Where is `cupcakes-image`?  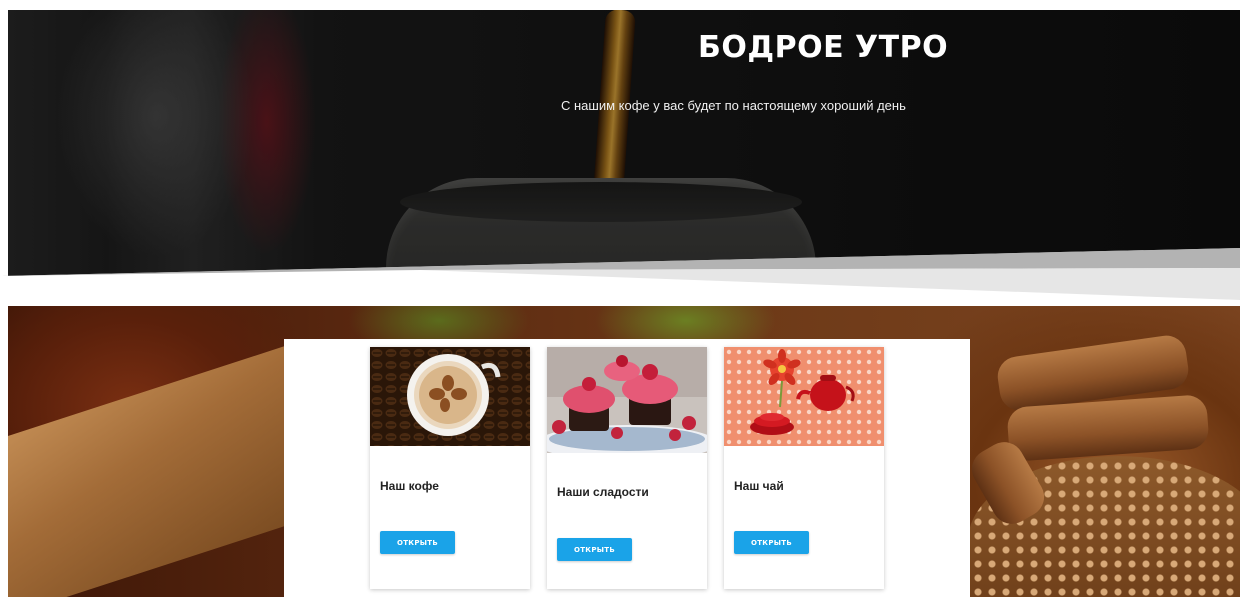 cupcakes-image is located at coordinates (627, 400).